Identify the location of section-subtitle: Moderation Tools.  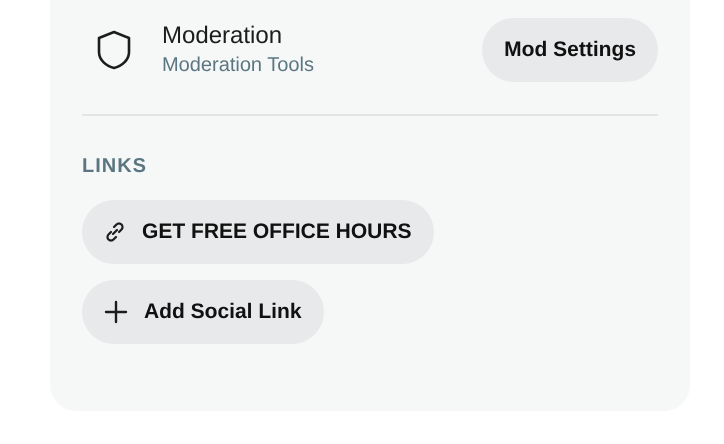
(238, 65).